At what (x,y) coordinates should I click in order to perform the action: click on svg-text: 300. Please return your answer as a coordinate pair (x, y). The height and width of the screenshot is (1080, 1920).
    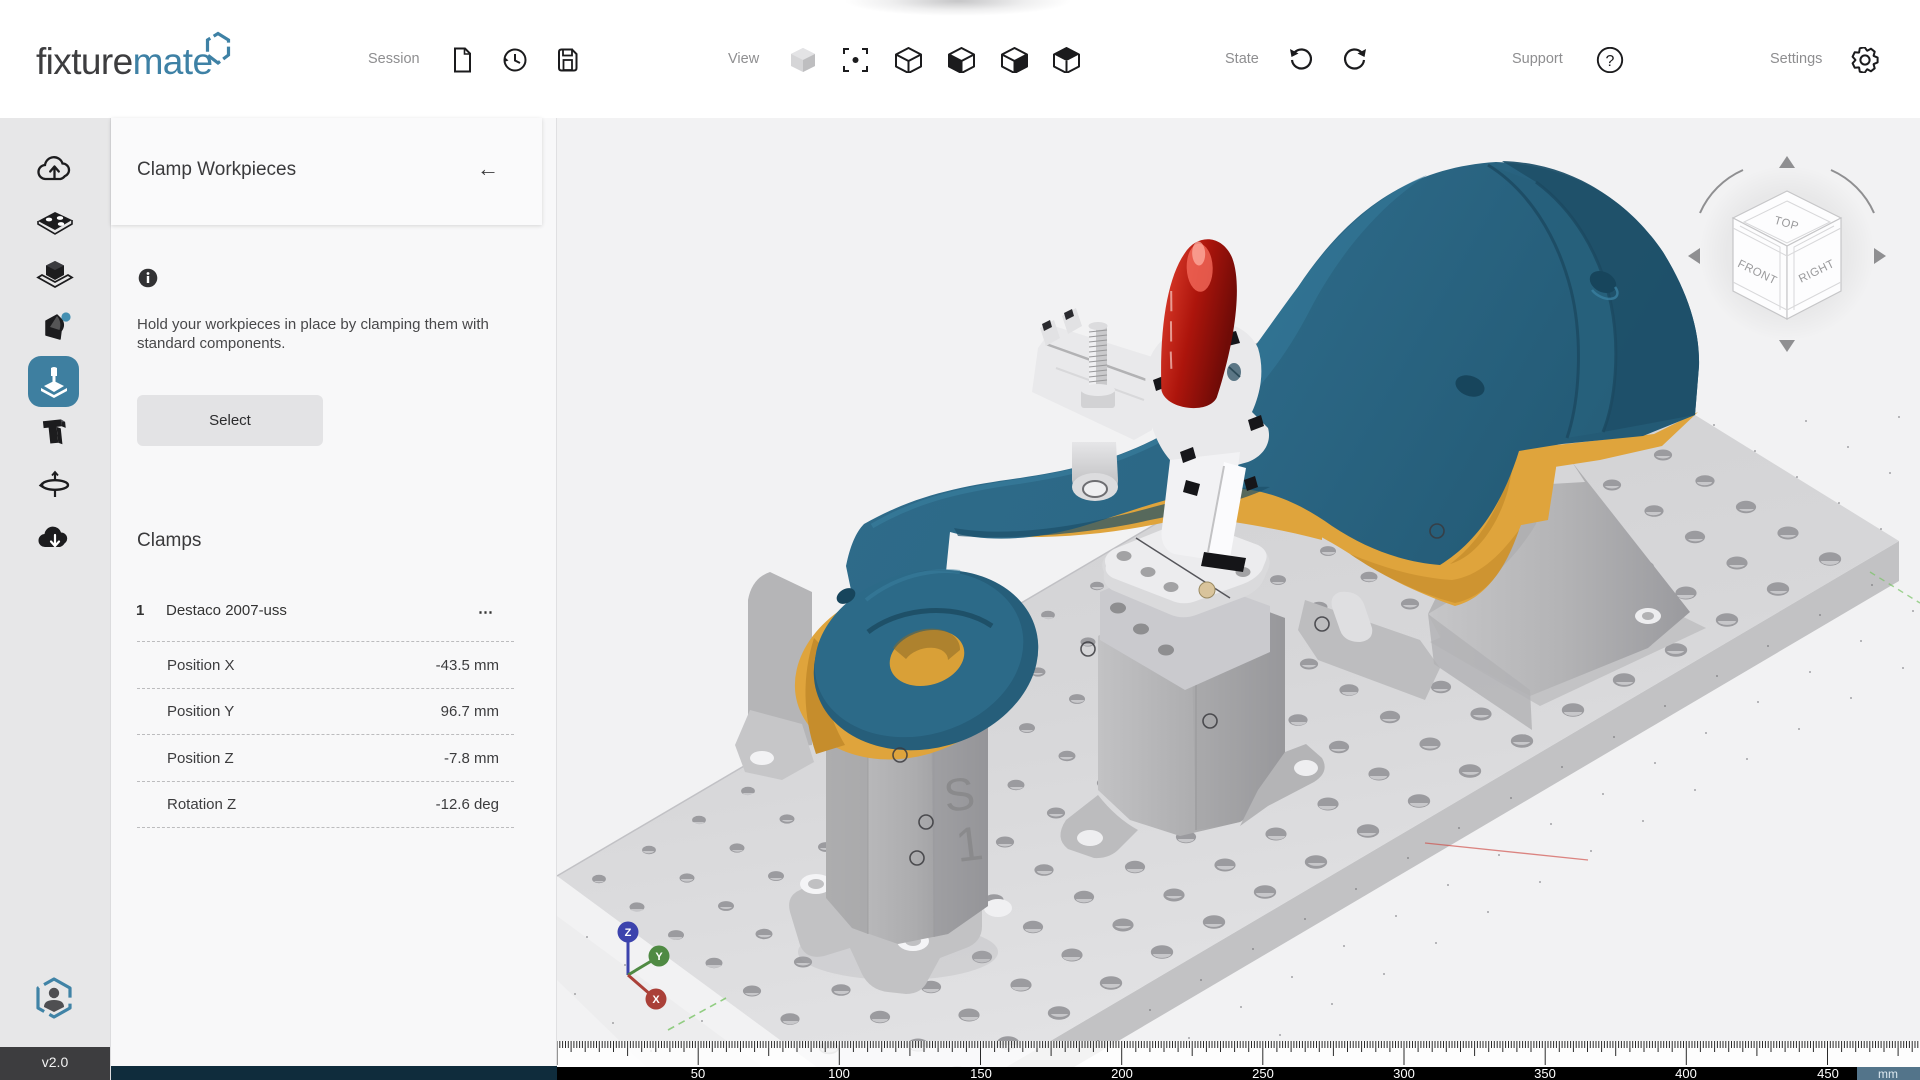
    Looking at the image, I should click on (1404, 1073).